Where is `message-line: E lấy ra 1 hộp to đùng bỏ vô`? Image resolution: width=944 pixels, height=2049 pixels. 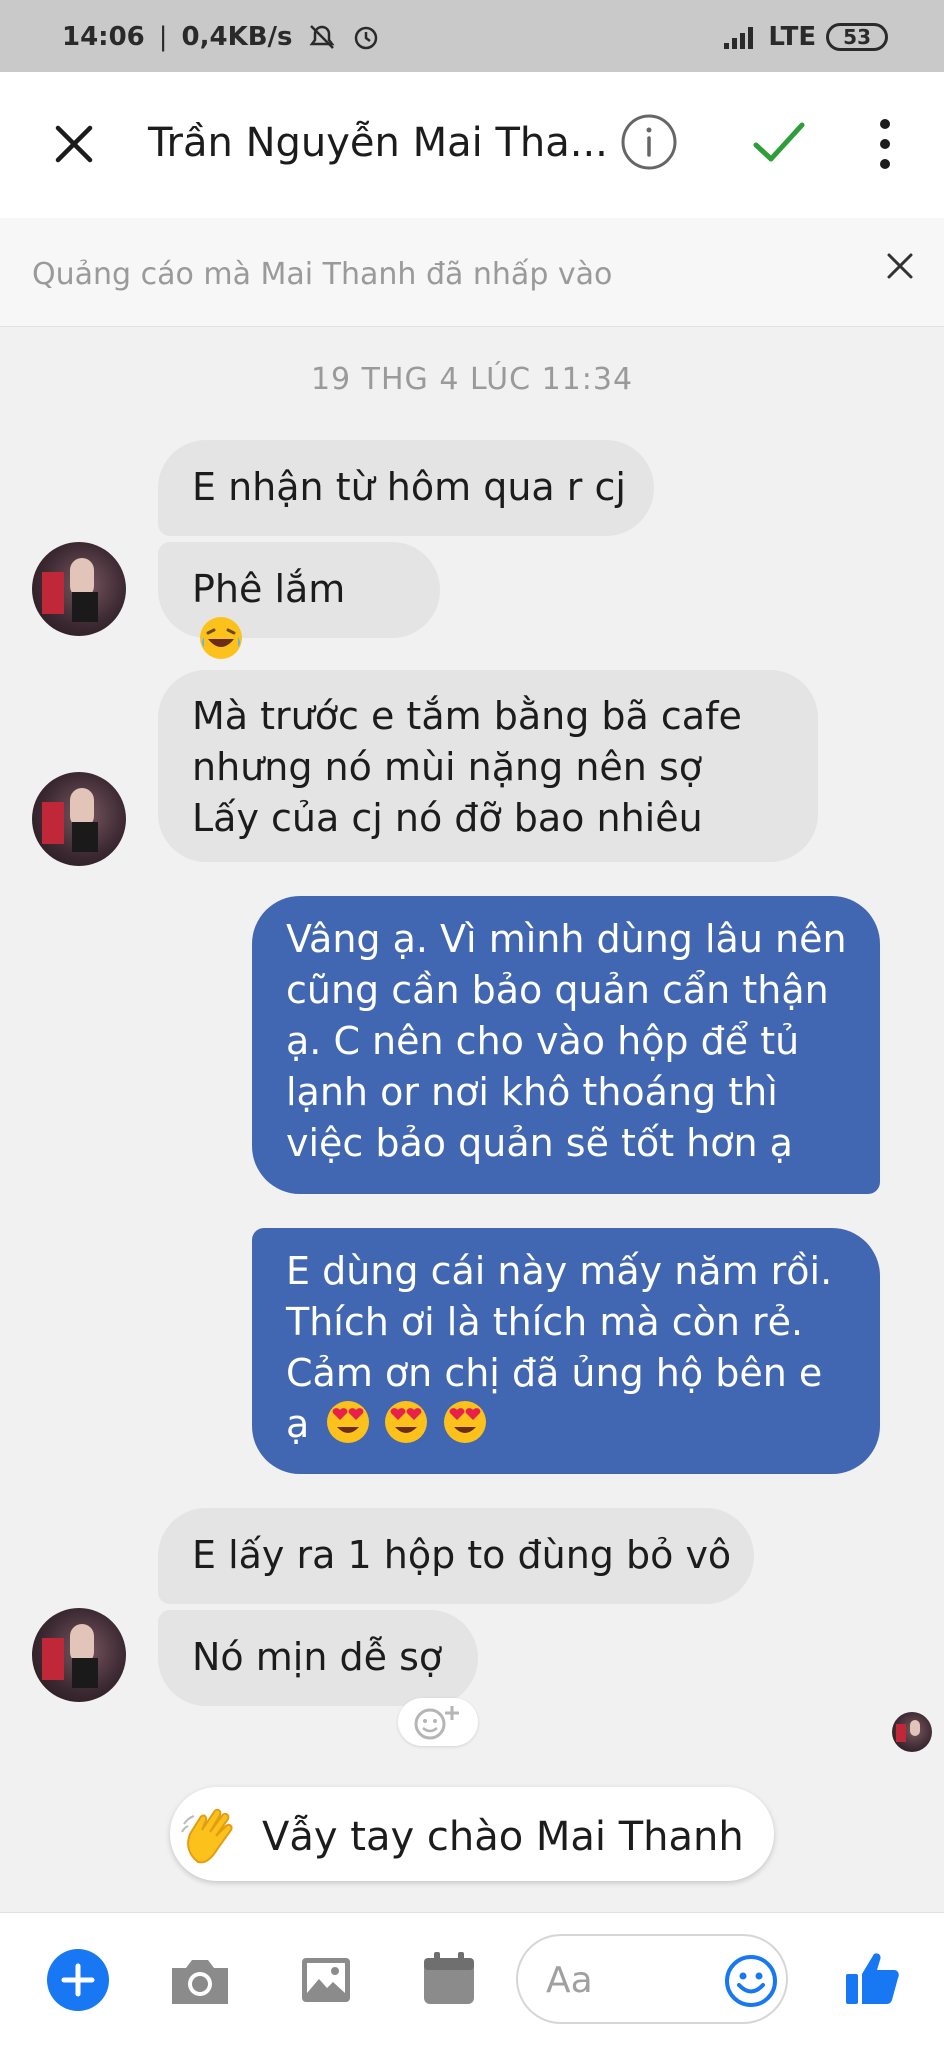 message-line: E lấy ra 1 hộp to đùng bỏ vô is located at coordinates (462, 1555).